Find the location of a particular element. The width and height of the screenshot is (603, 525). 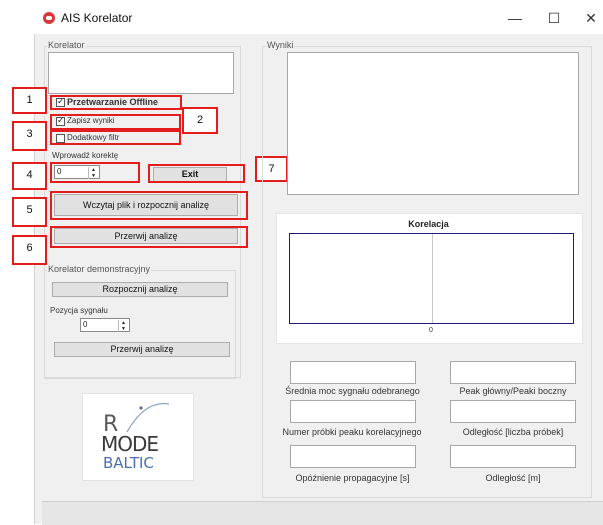

window-title: AIS Korelator is located at coordinates (97, 18).